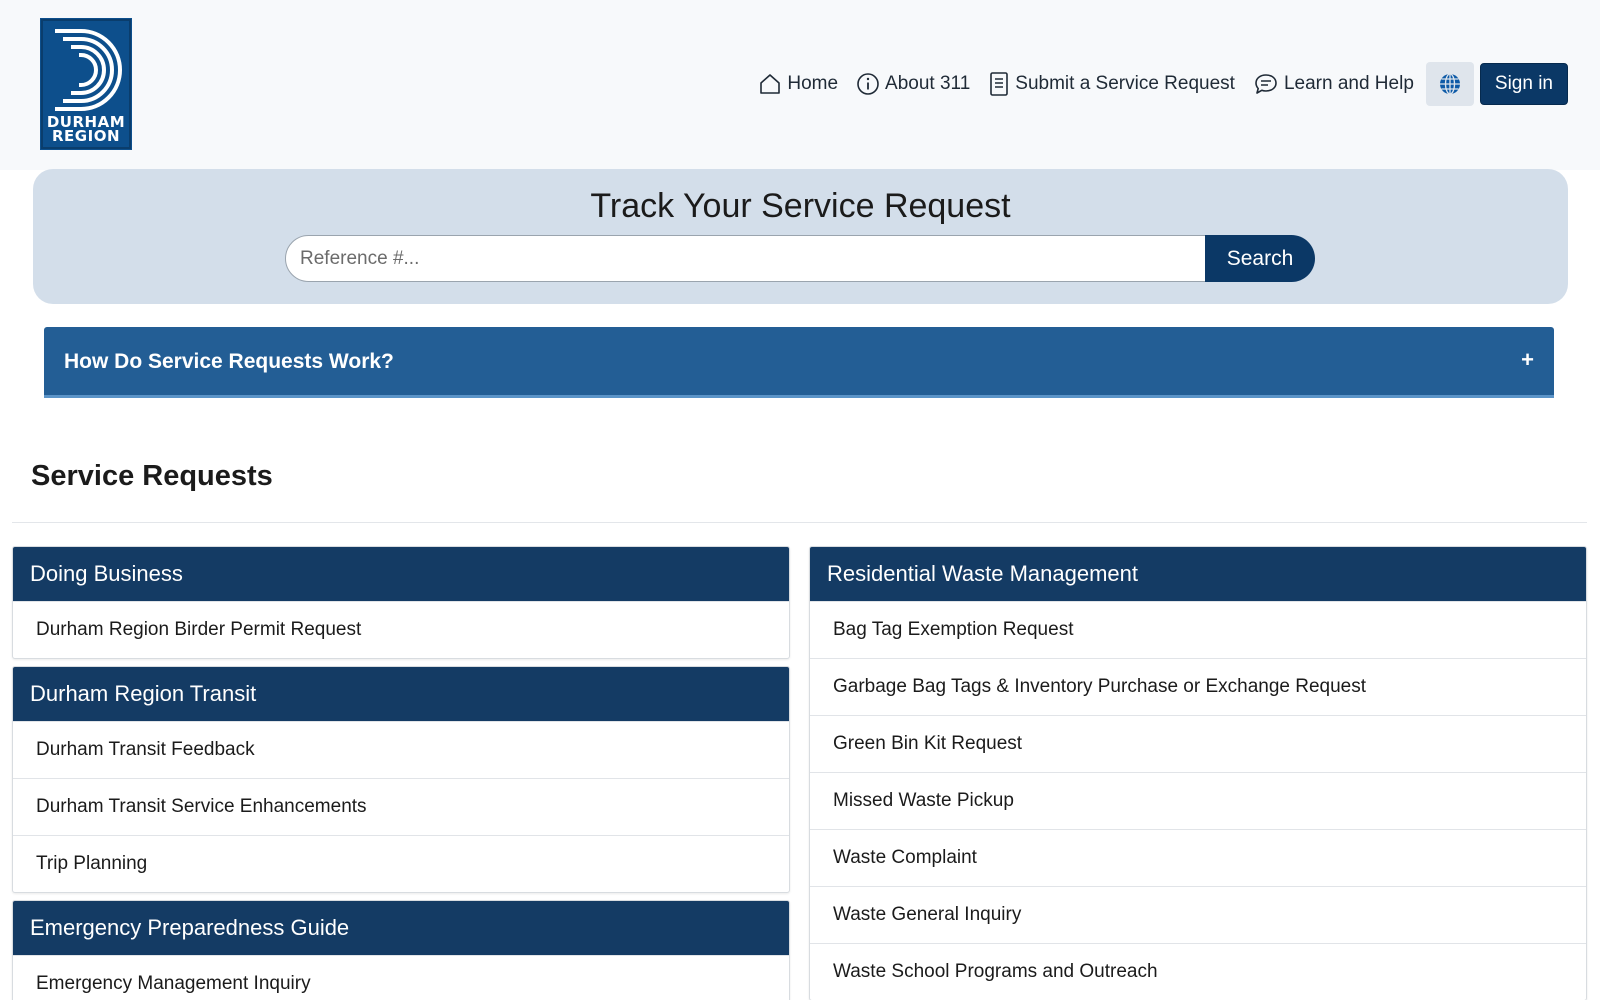 The image size is (1600, 1000). Describe the element at coordinates (88, 70) in the screenshot. I see `durham-d-logo-icon` at that location.